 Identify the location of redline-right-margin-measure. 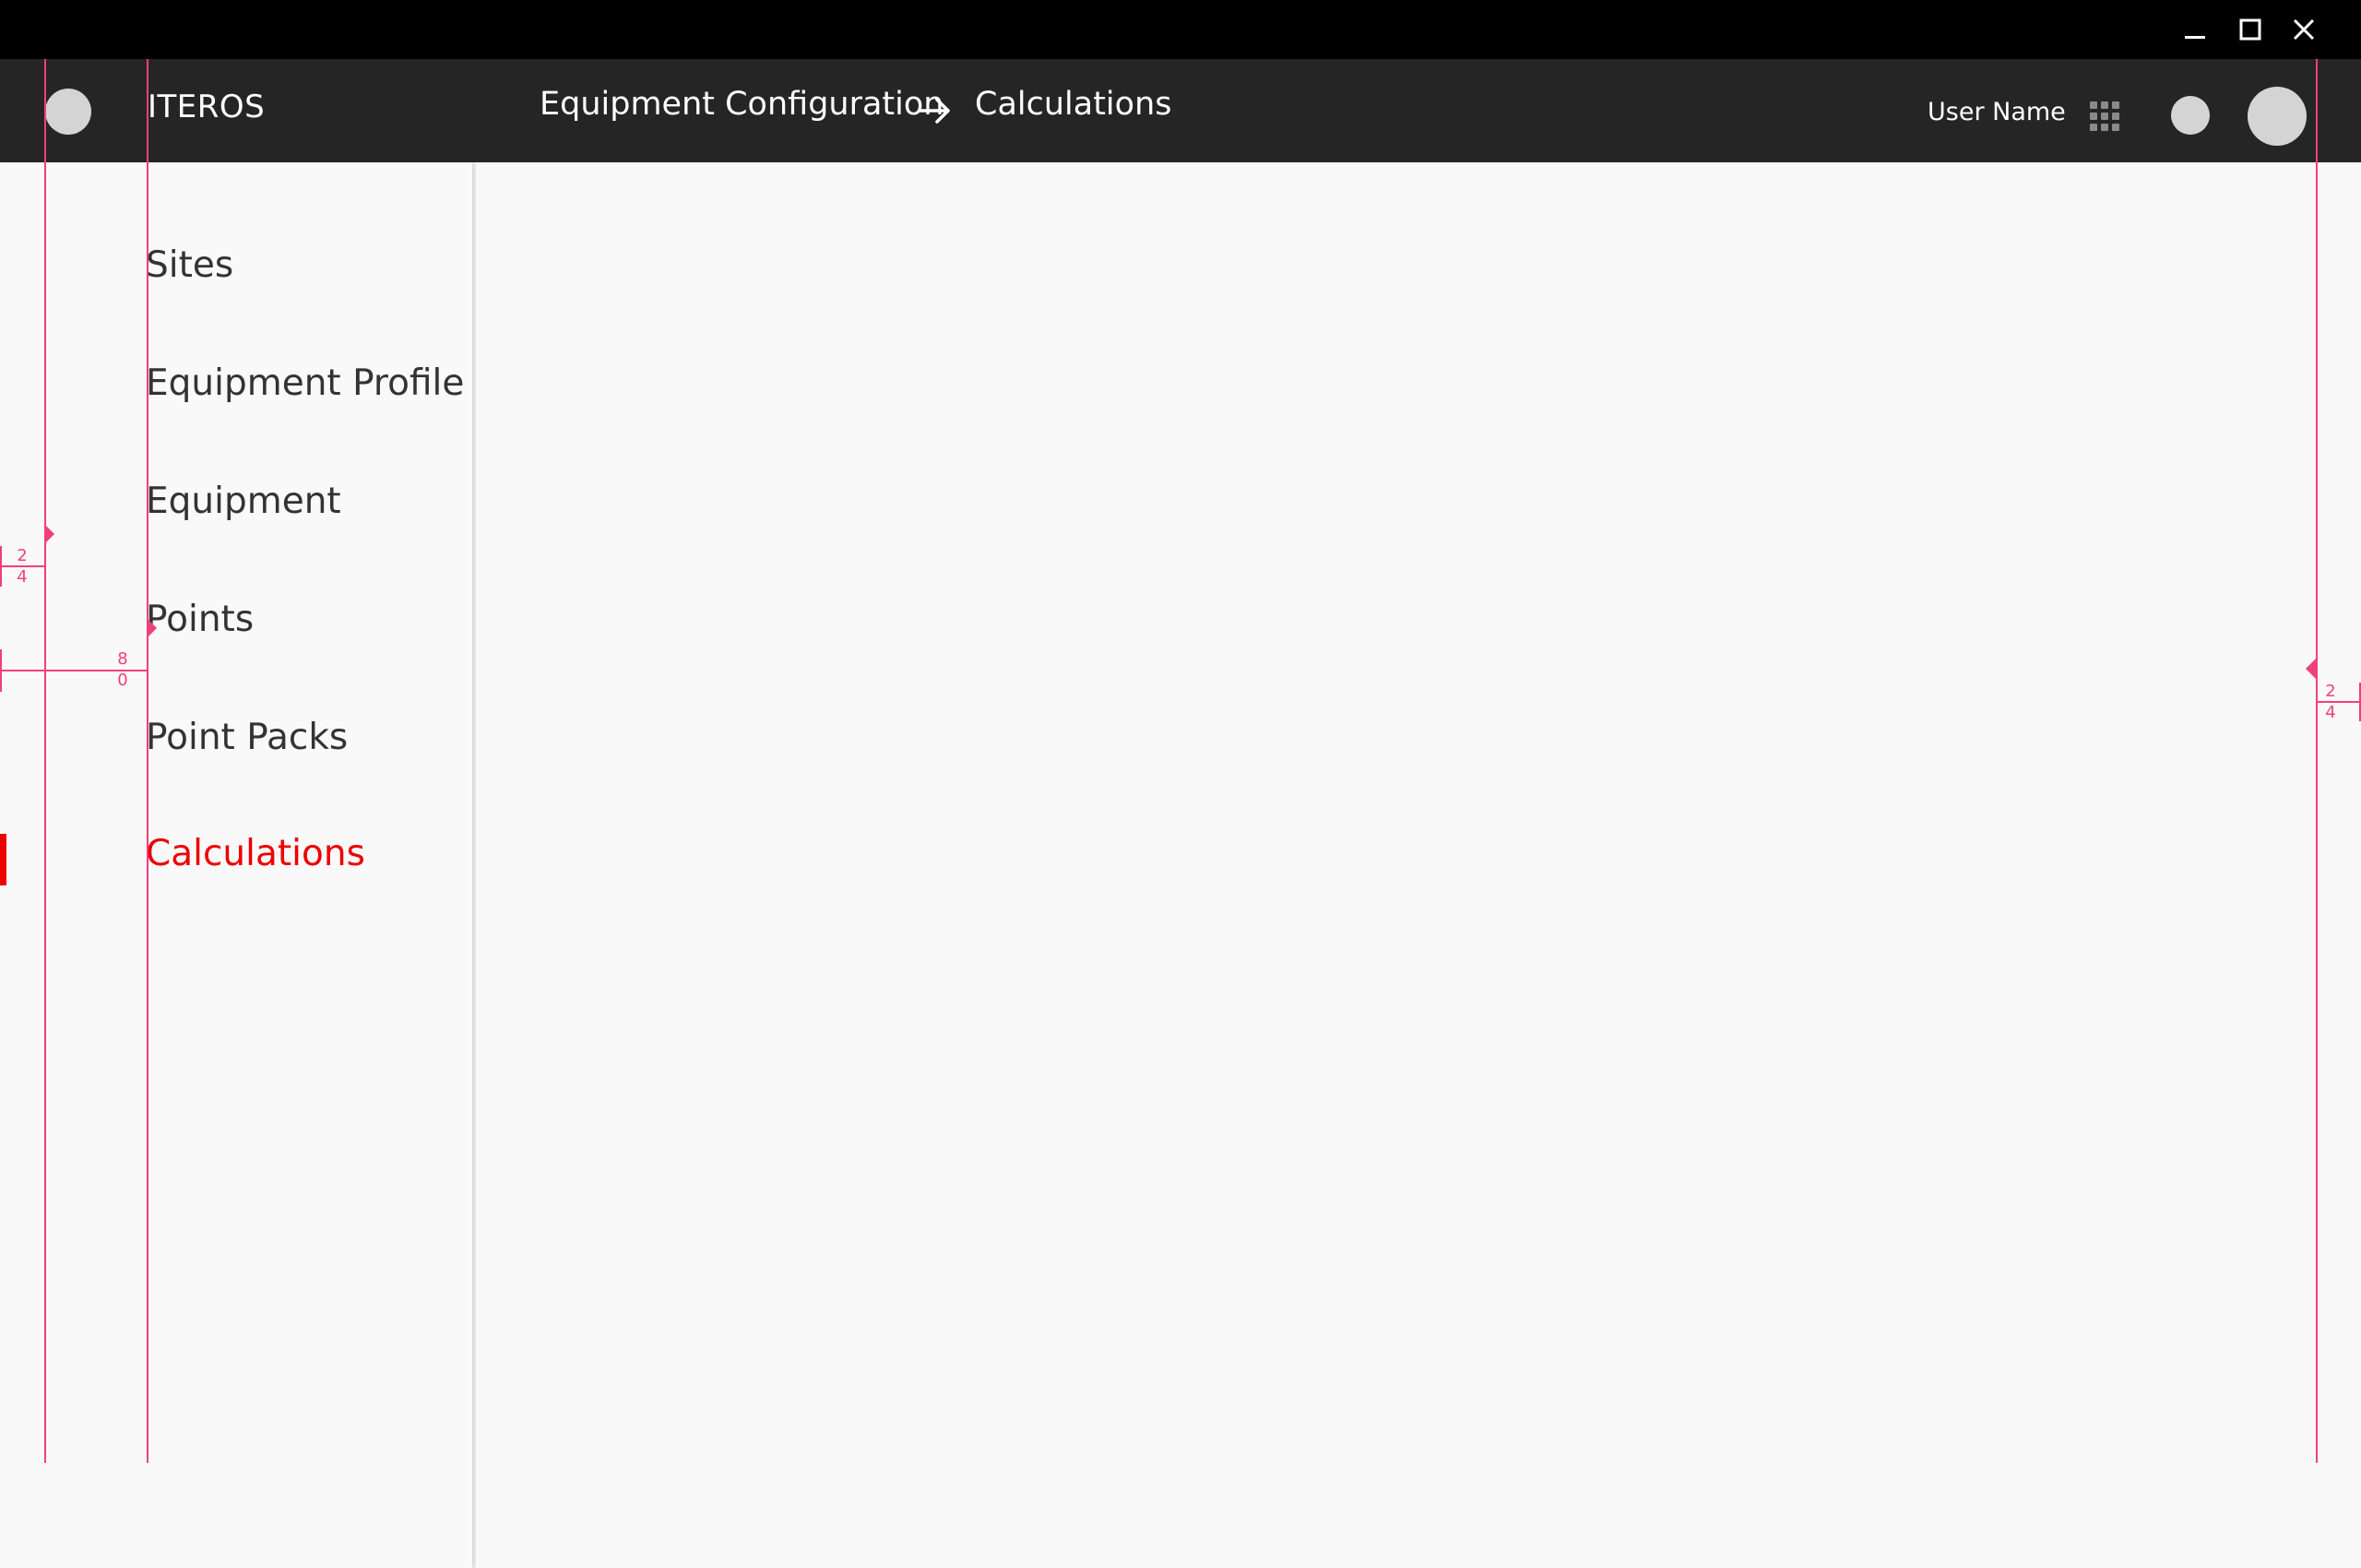
(2338, 702).